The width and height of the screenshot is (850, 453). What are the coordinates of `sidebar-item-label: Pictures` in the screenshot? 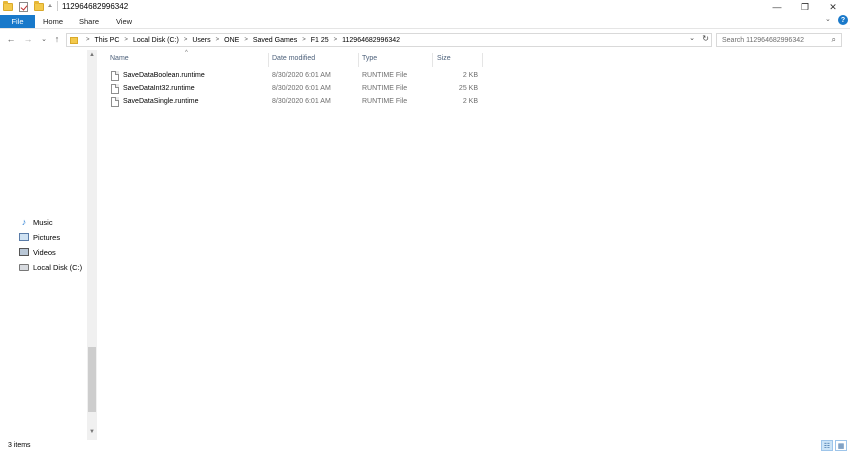 It's located at (47, 237).